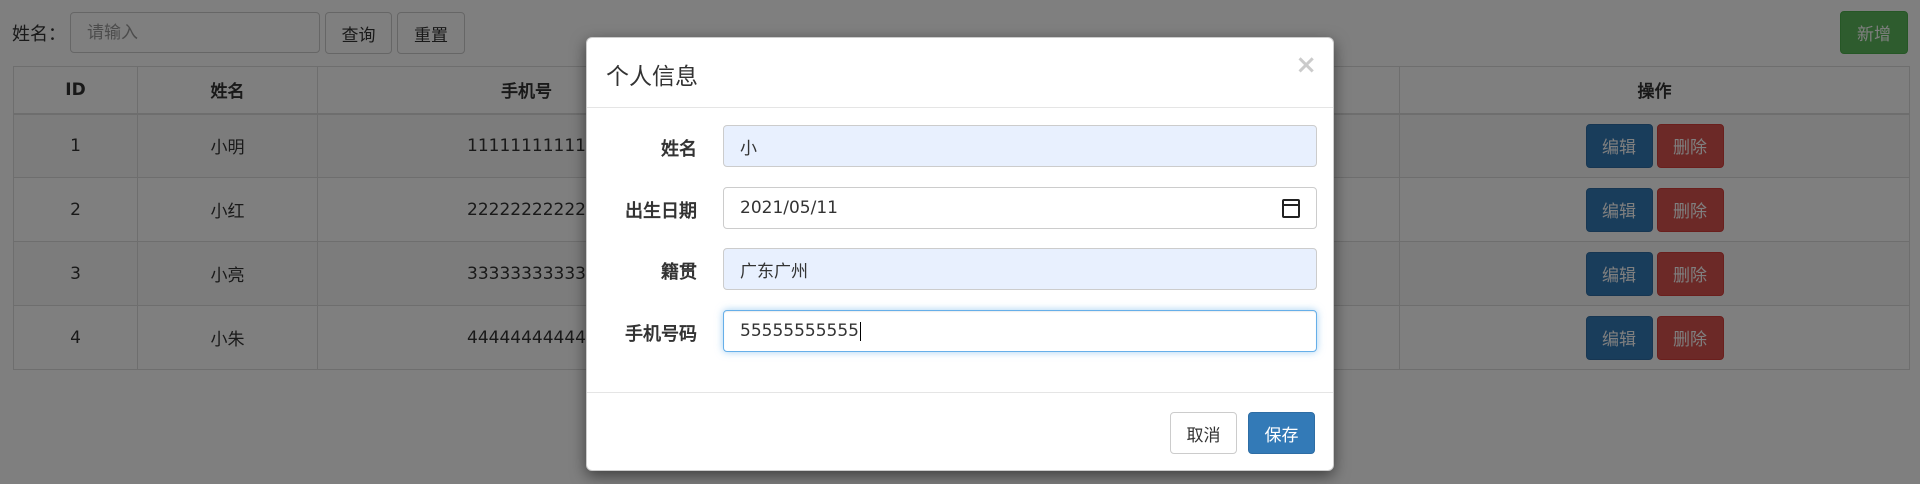 This screenshot has width=1920, height=484. Describe the element at coordinates (1306, 65) in the screenshot. I see `close-icon: ×` at that location.